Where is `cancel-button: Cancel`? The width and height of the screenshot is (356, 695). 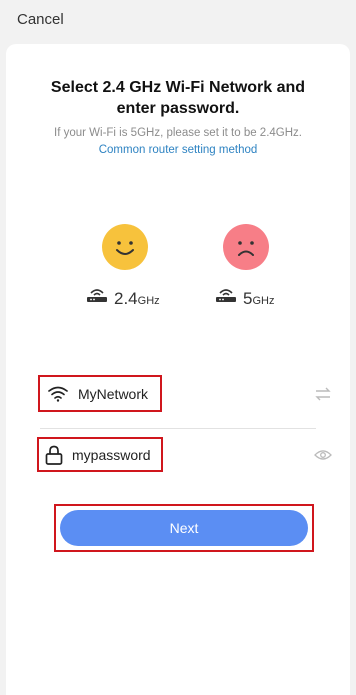
cancel-button: Cancel is located at coordinates (40, 19).